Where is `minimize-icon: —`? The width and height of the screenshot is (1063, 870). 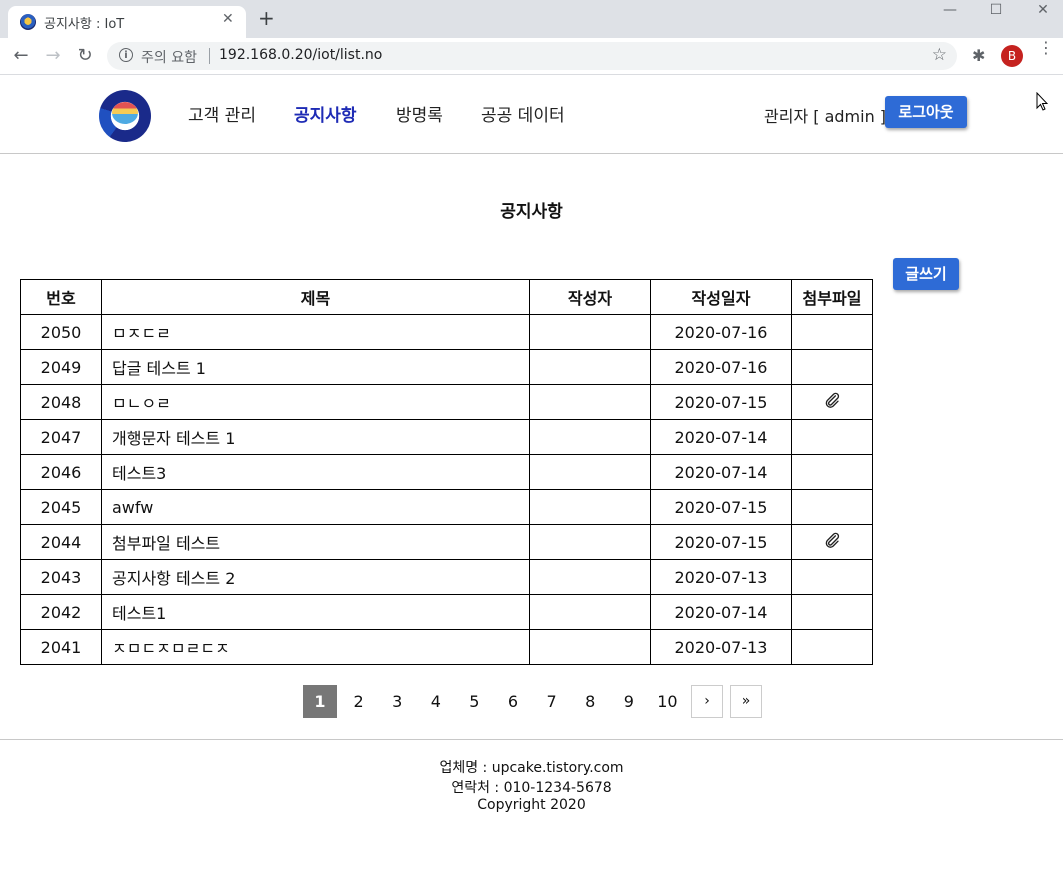 minimize-icon: — is located at coordinates (950, 10).